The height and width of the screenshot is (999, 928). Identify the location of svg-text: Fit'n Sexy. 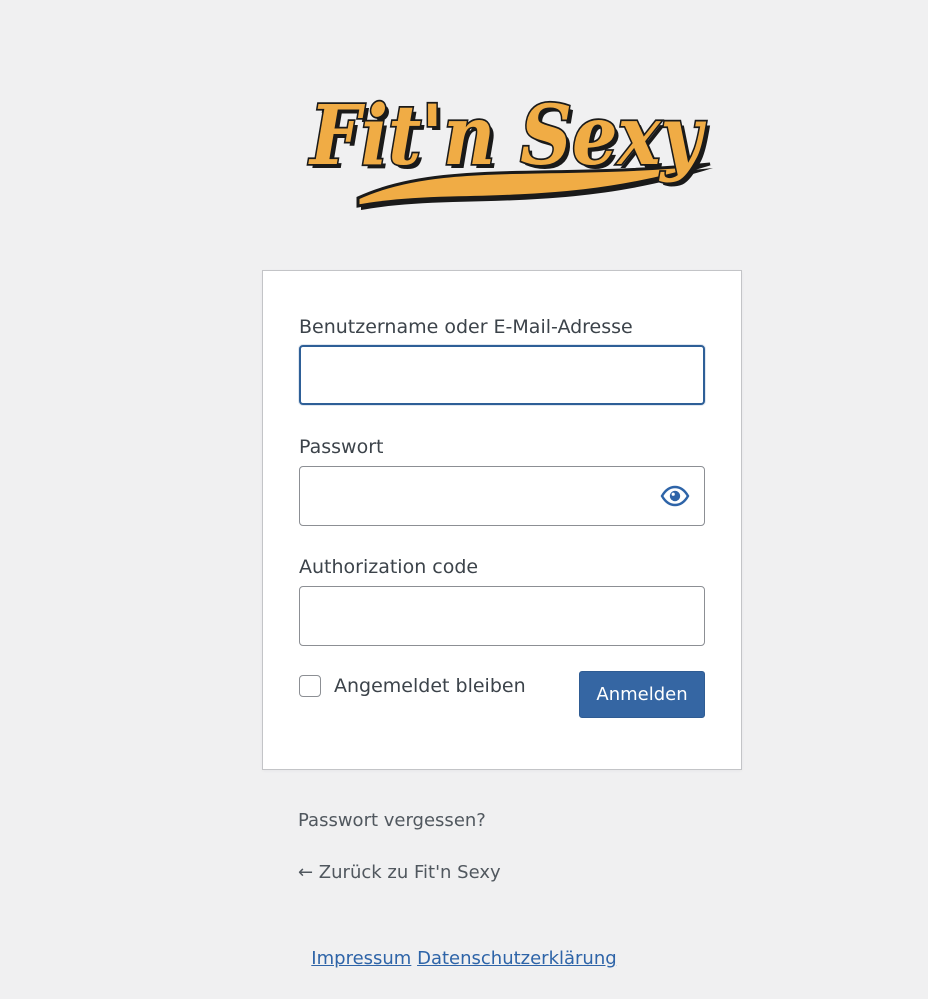
(507, 136).